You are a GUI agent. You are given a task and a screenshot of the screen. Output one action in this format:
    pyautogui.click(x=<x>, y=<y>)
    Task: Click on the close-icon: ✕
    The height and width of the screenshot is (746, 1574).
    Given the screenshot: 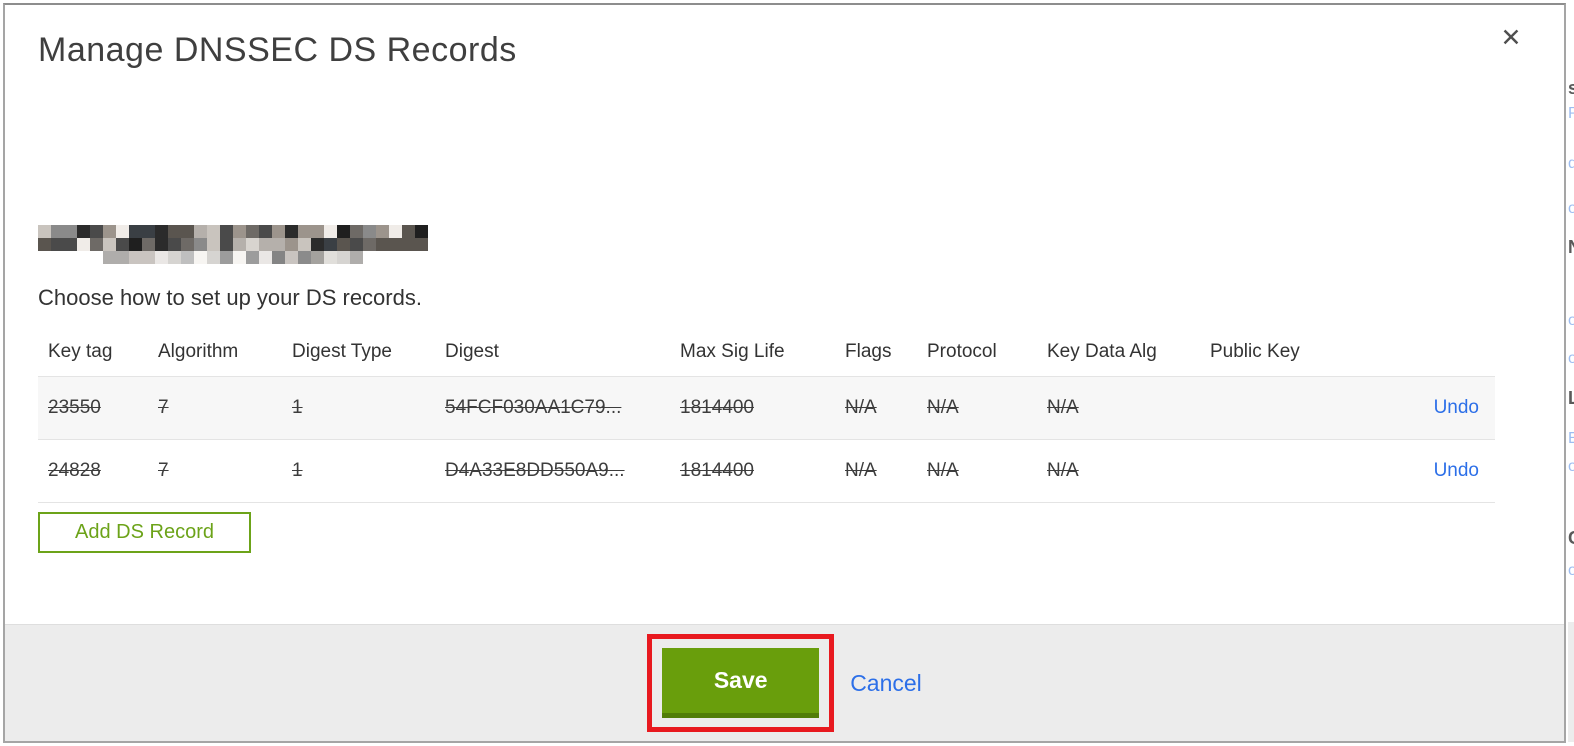 What is the action you would take?
    pyautogui.click(x=1511, y=38)
    